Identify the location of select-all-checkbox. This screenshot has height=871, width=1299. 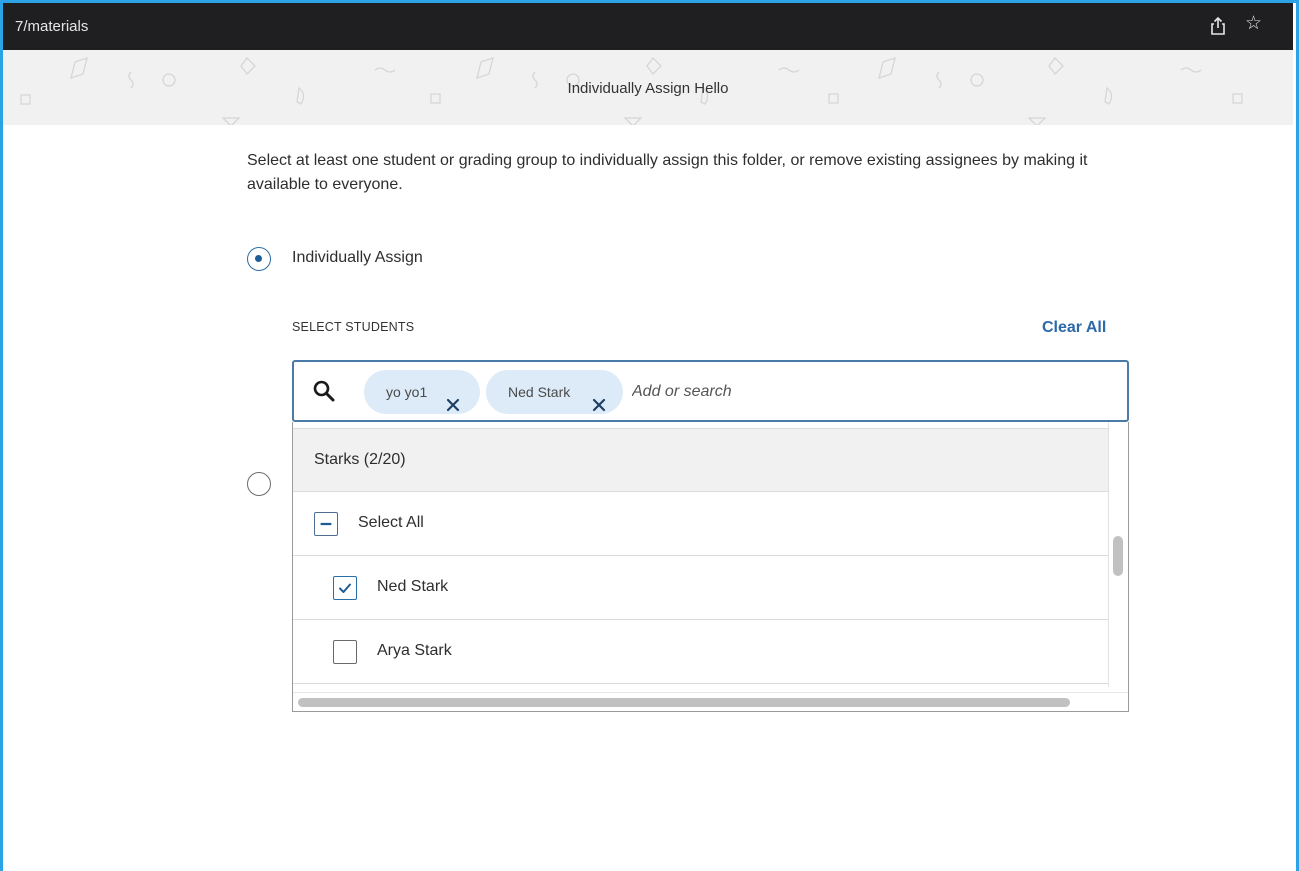
(326, 524).